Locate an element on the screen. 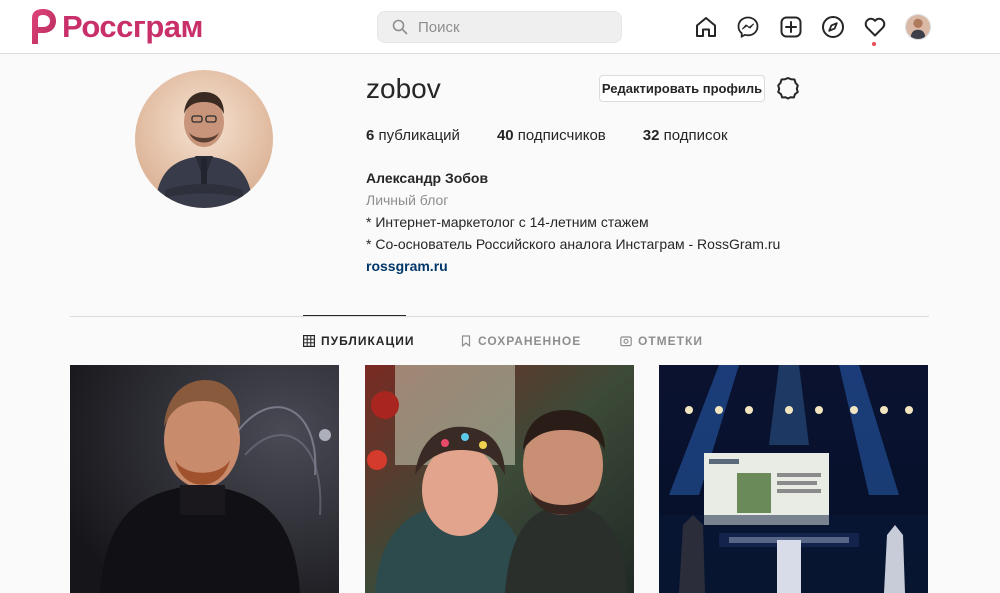 This screenshot has width=1000, height=593. following-count: 32 is located at coordinates (651, 135).